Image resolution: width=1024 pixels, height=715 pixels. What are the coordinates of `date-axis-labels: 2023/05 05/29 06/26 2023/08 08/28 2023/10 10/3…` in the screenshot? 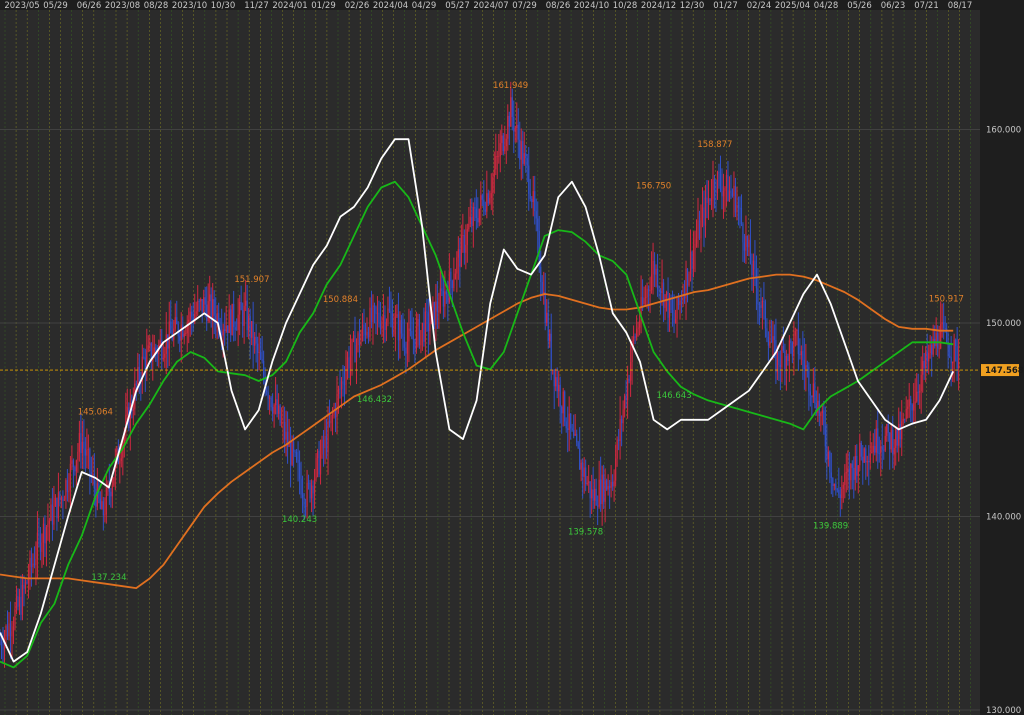 It's located at (488, 6).